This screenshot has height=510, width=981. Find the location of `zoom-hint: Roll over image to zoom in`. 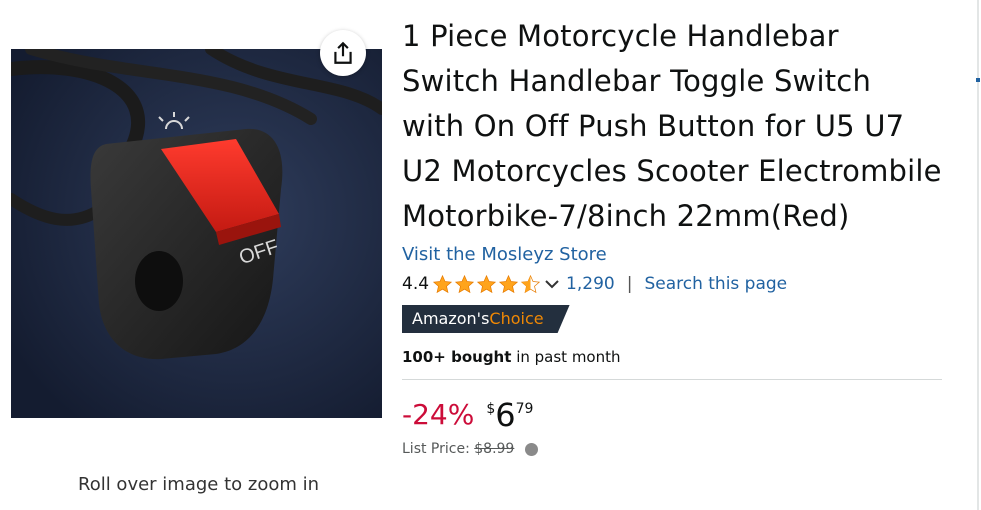

zoom-hint: Roll over image to zoom in is located at coordinates (199, 484).